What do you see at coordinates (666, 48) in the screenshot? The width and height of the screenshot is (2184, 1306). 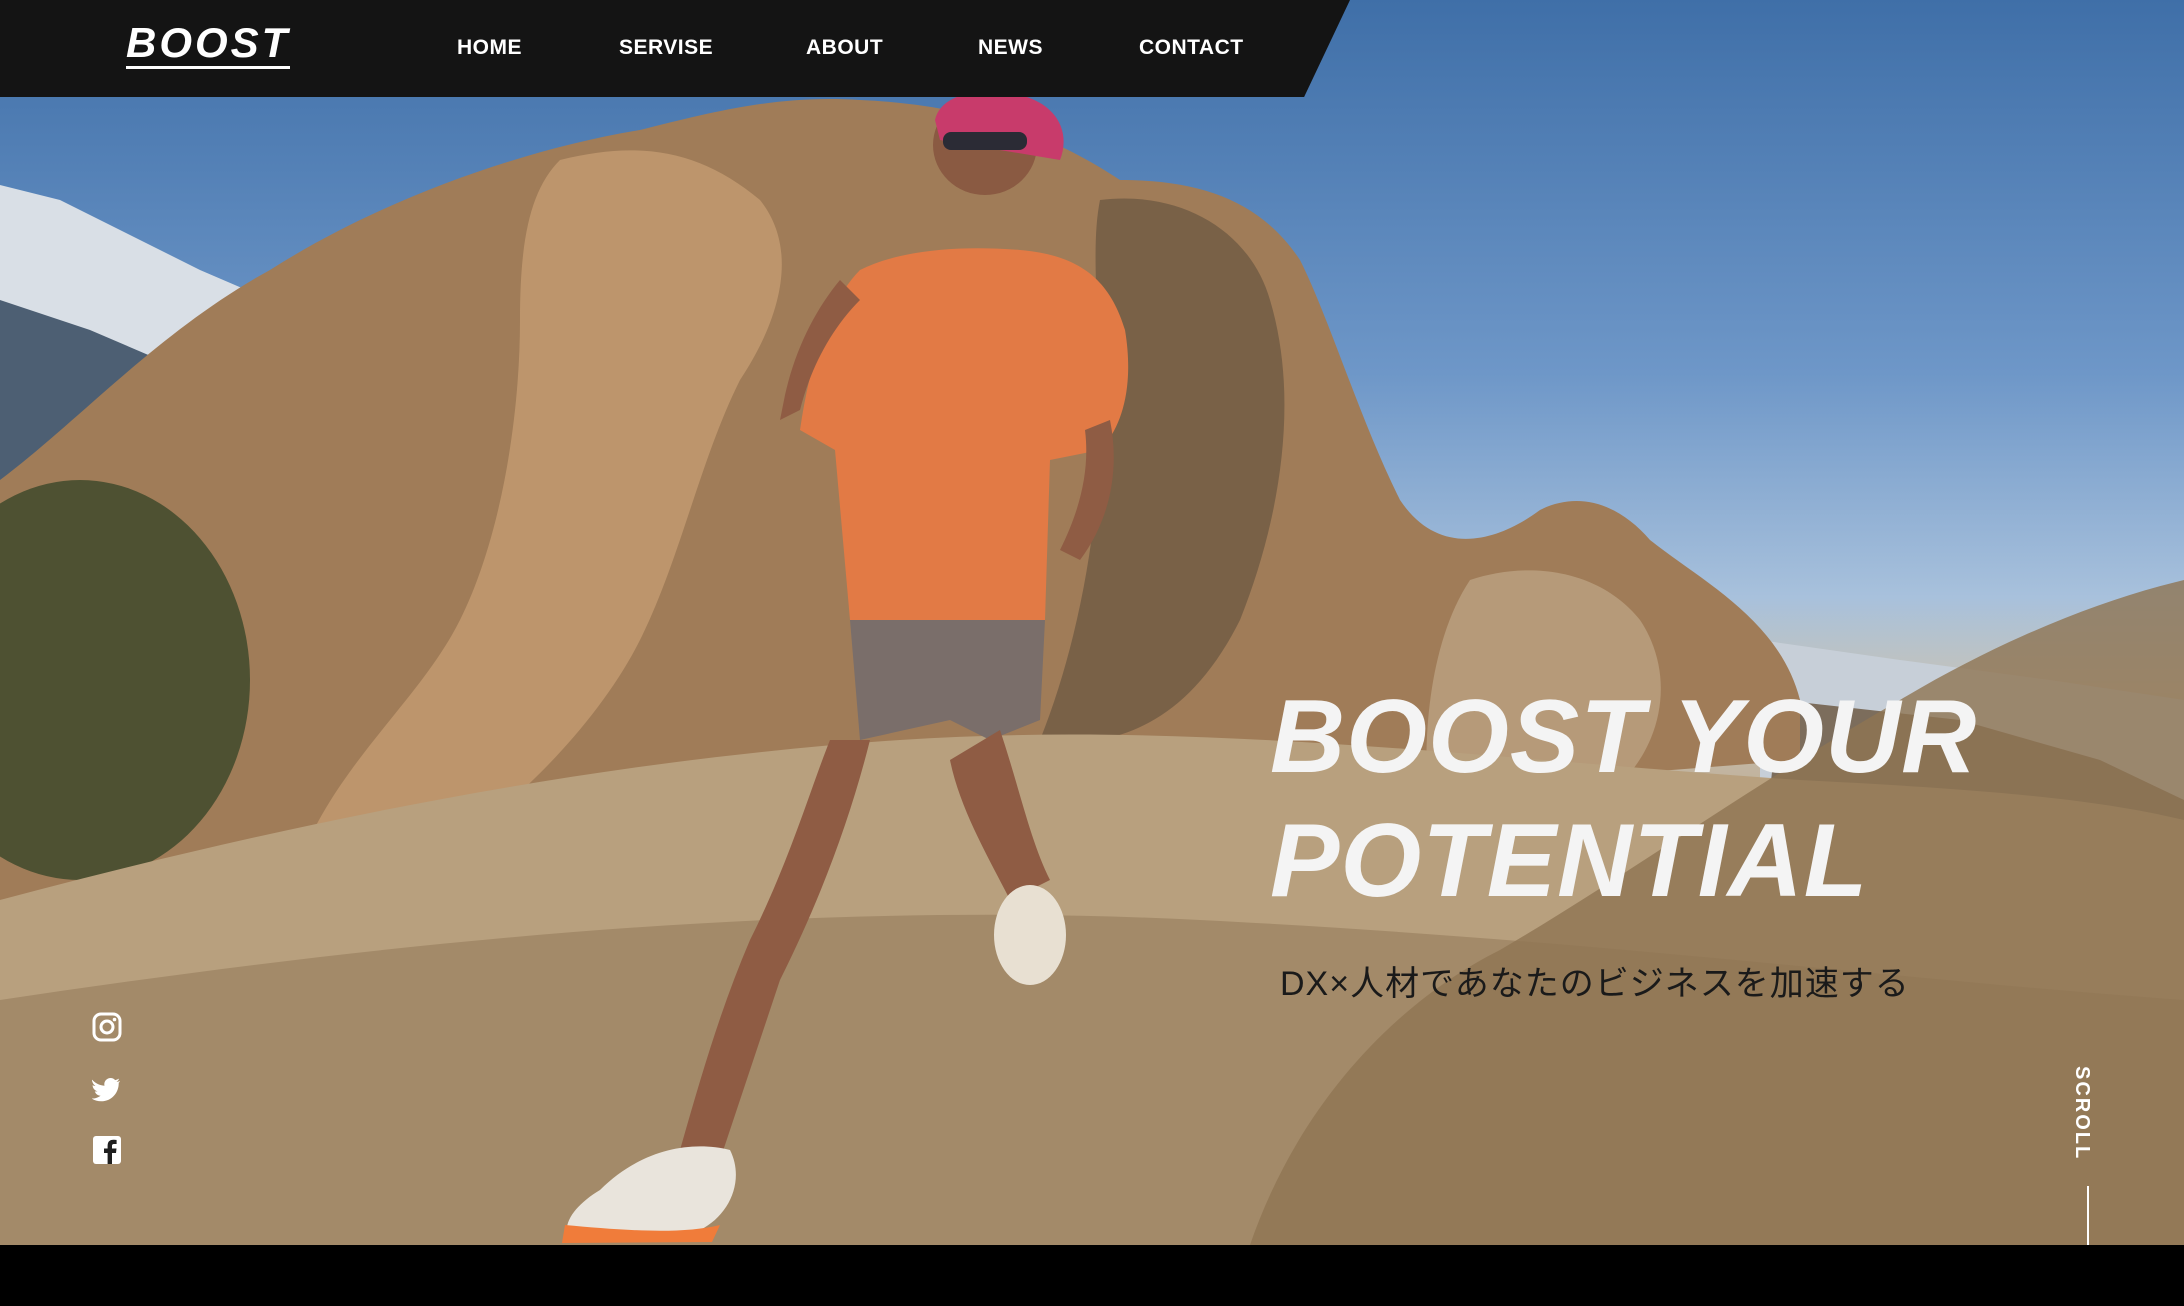 I see `nav-service: SERVISE` at bounding box center [666, 48].